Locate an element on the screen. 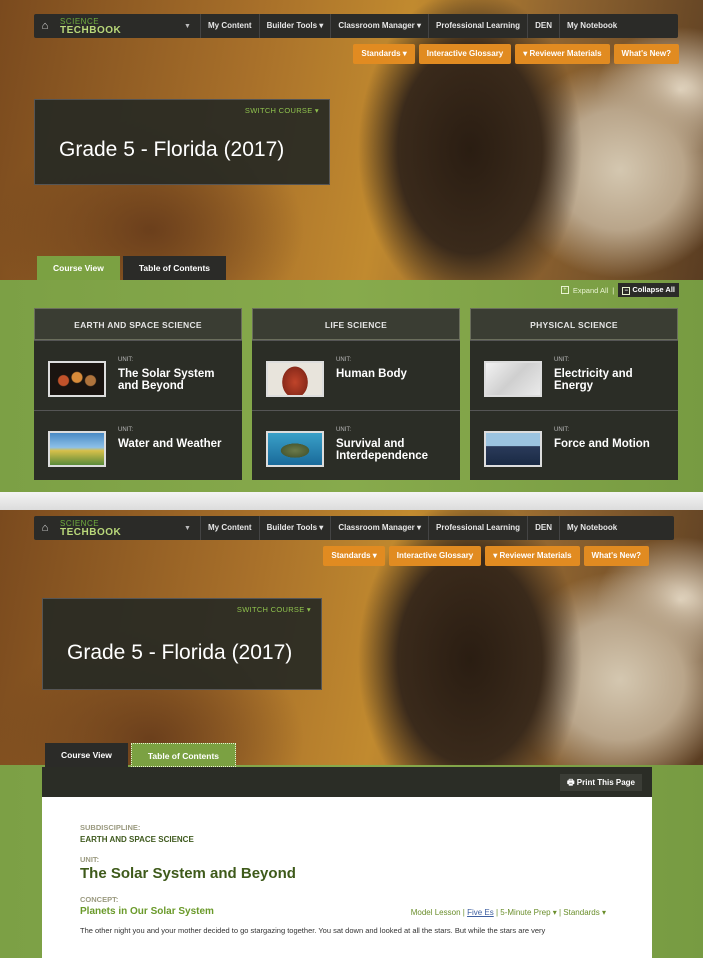 This screenshot has height=958, width=703. five-es-link: Five Es is located at coordinates (480, 912).